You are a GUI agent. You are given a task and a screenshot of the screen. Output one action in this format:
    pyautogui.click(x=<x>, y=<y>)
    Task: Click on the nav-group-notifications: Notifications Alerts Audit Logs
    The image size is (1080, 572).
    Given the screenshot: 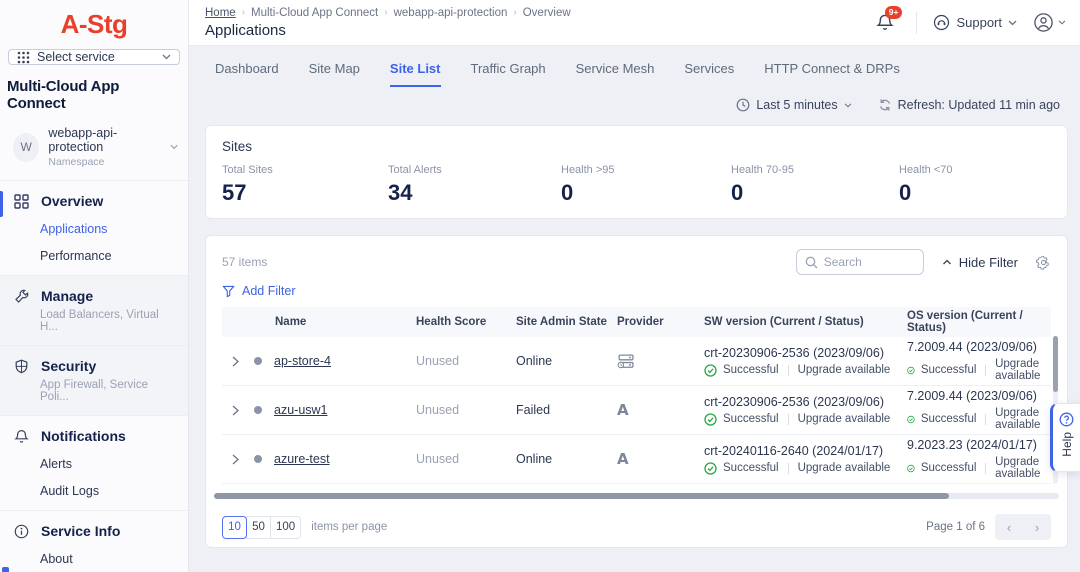 What is the action you would take?
    pyautogui.click(x=94, y=463)
    